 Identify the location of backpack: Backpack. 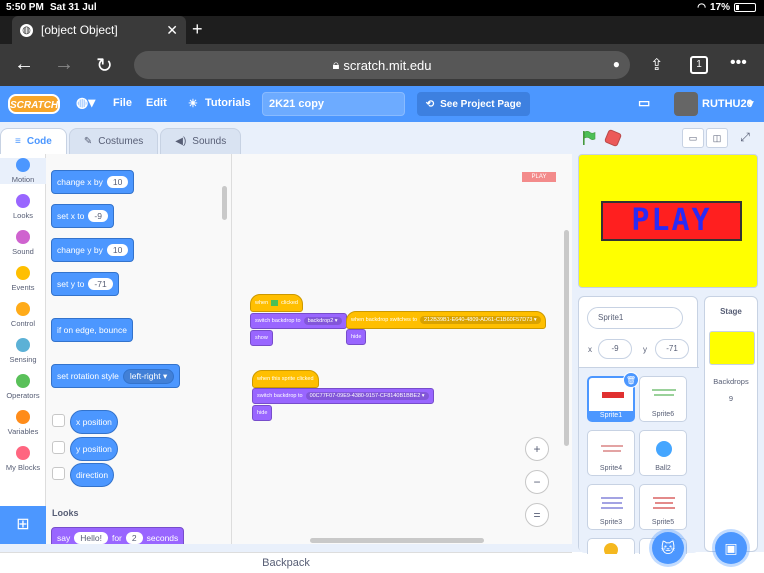
(286, 562).